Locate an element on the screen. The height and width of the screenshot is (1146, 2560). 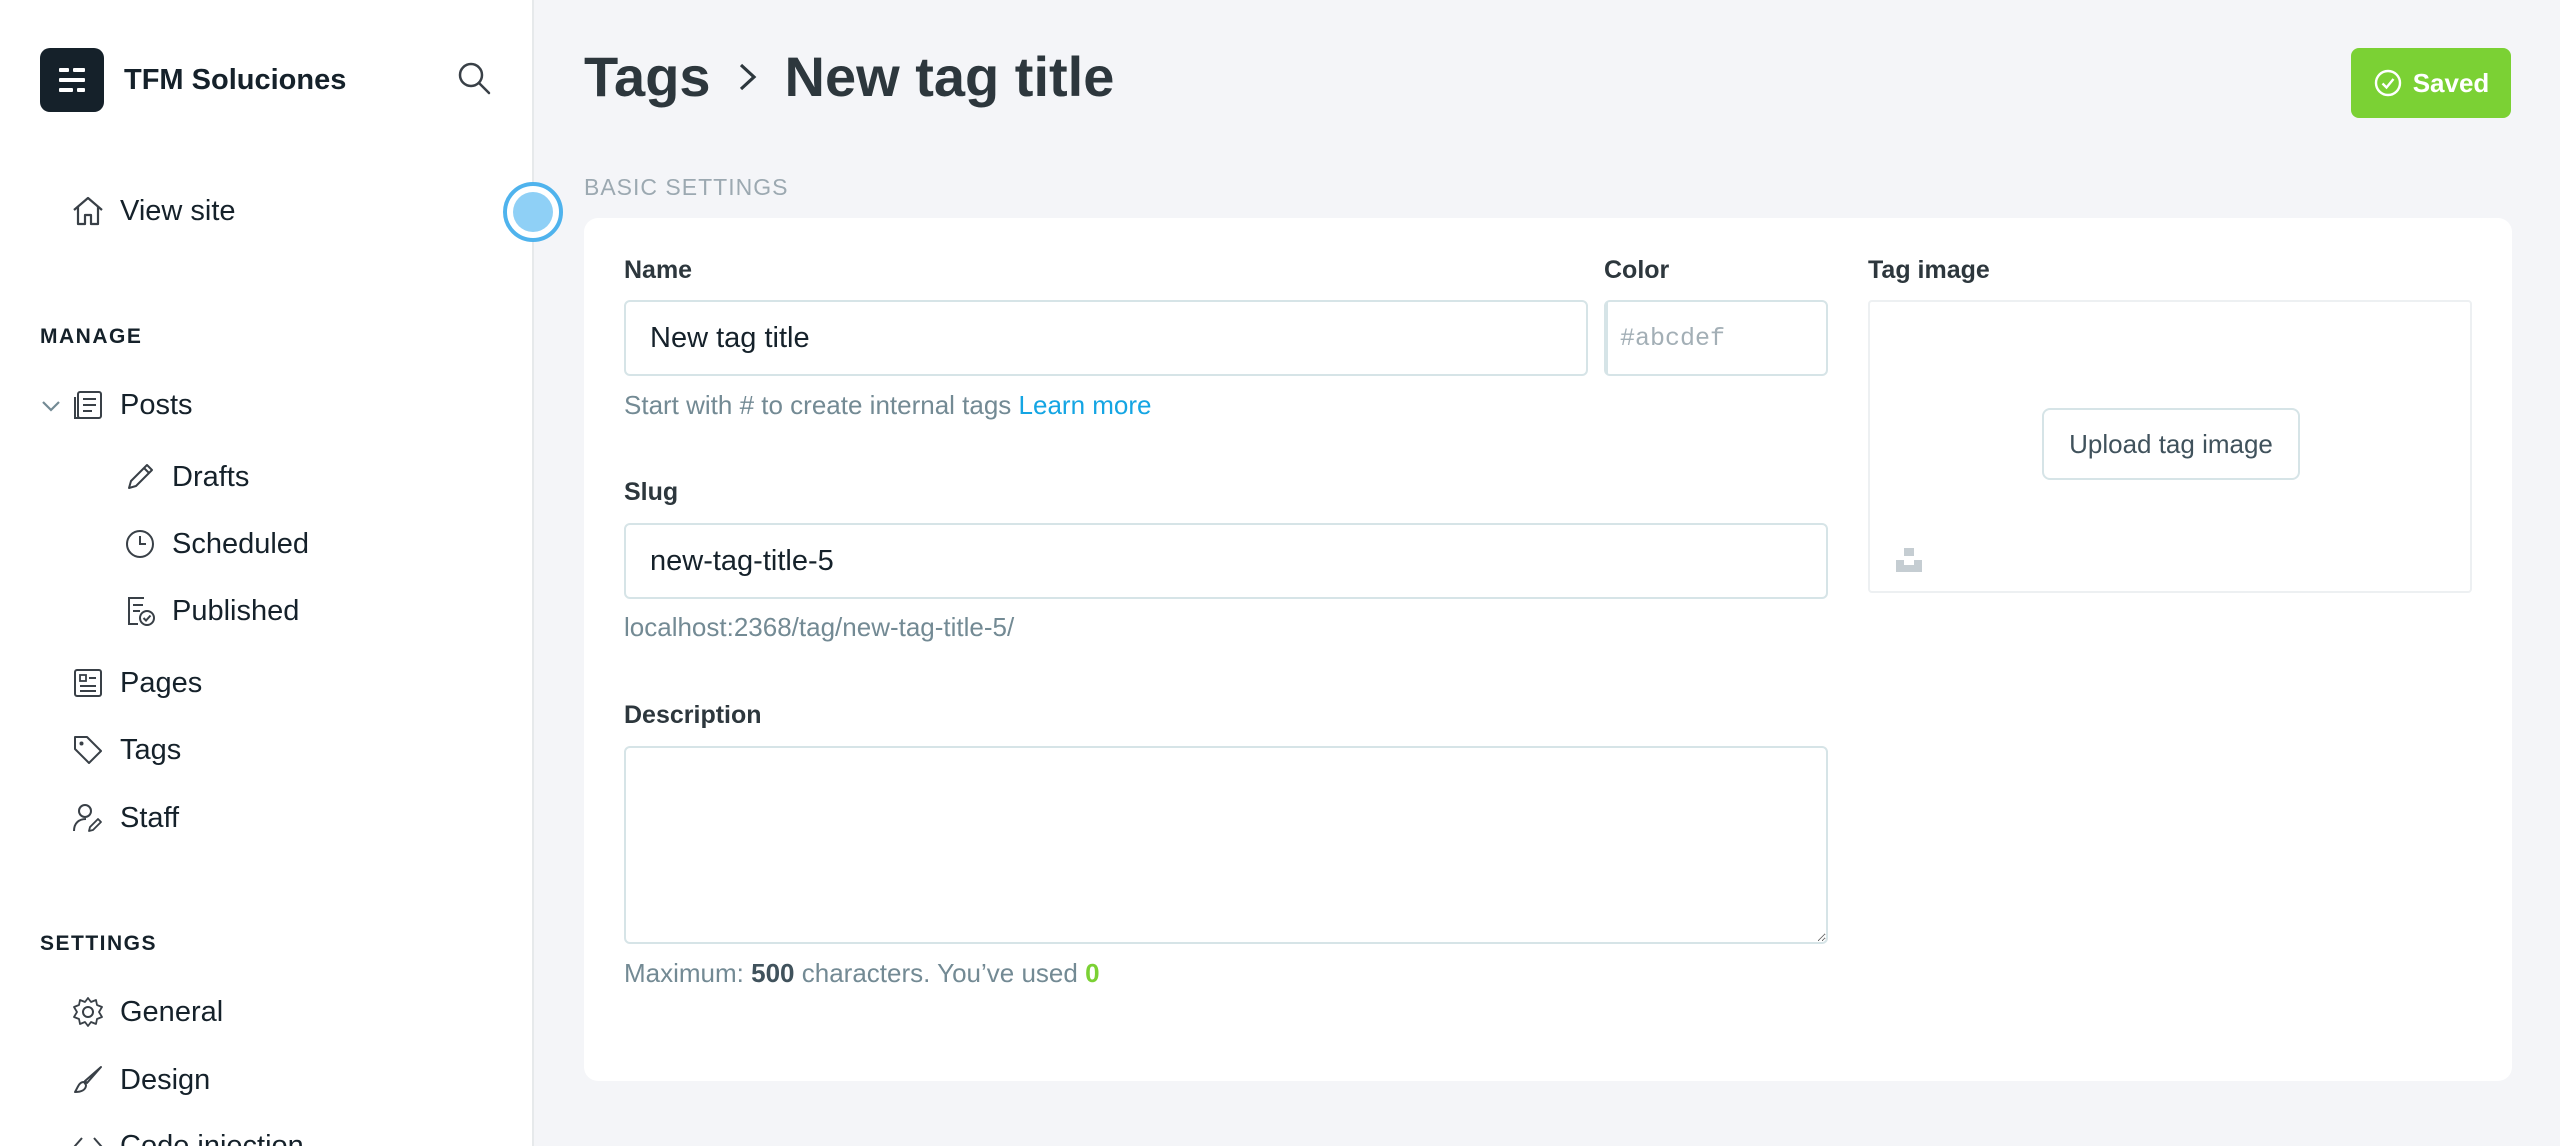
unsplash-icon is located at coordinates (1909, 560).